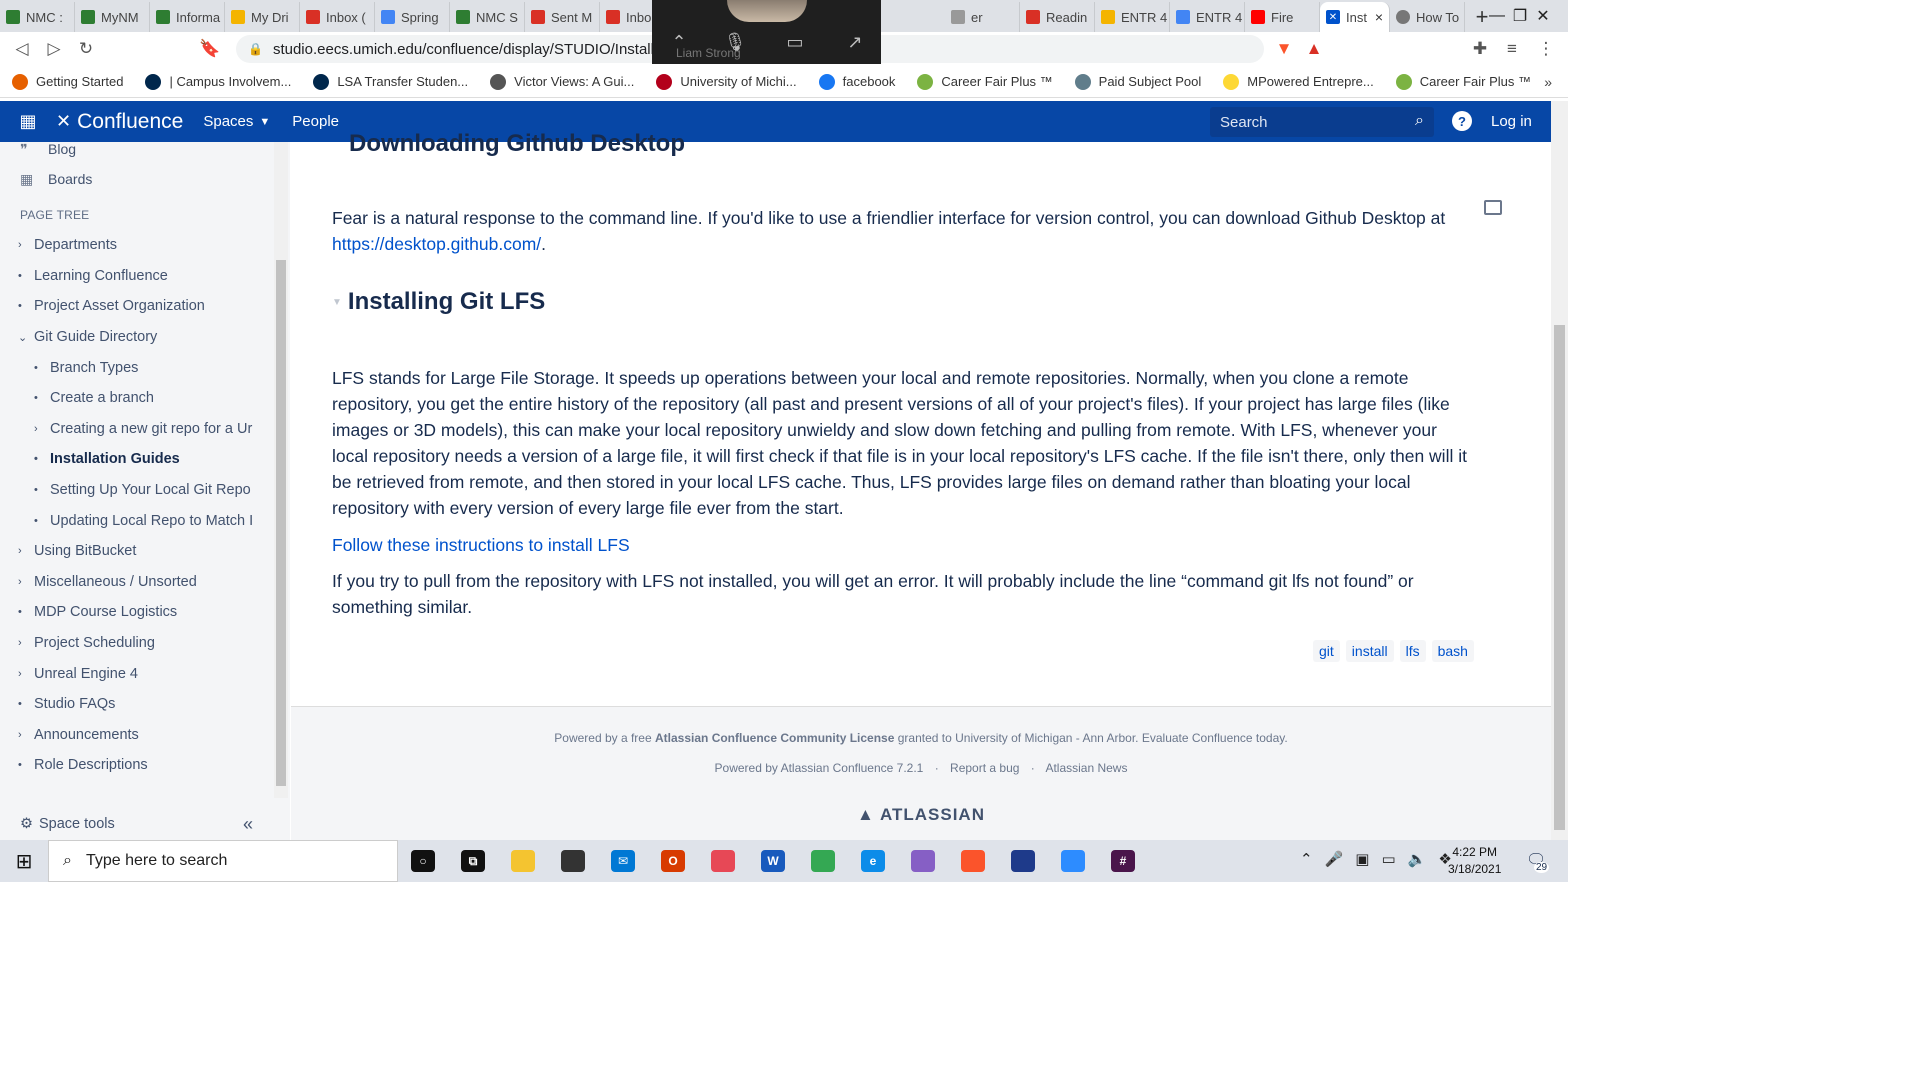  I want to click on app-icon, so click(1023, 861).